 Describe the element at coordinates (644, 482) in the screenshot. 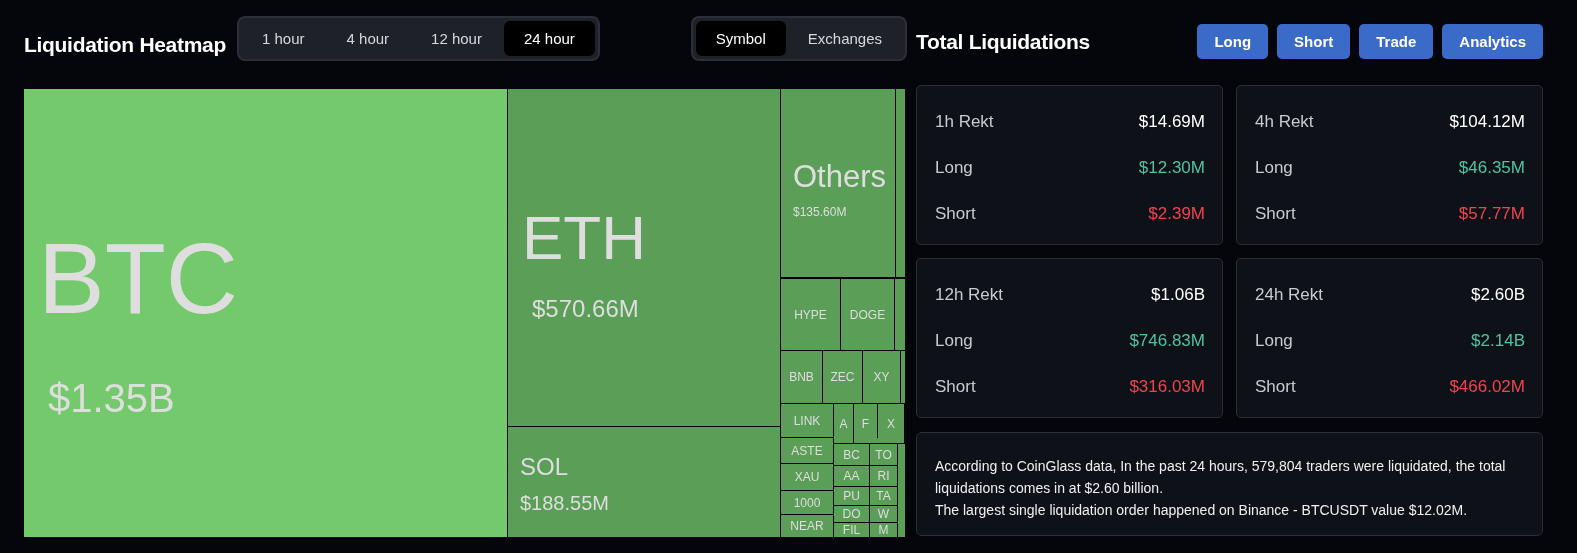

I see `treemap-tile: SOL $188.55M` at that location.